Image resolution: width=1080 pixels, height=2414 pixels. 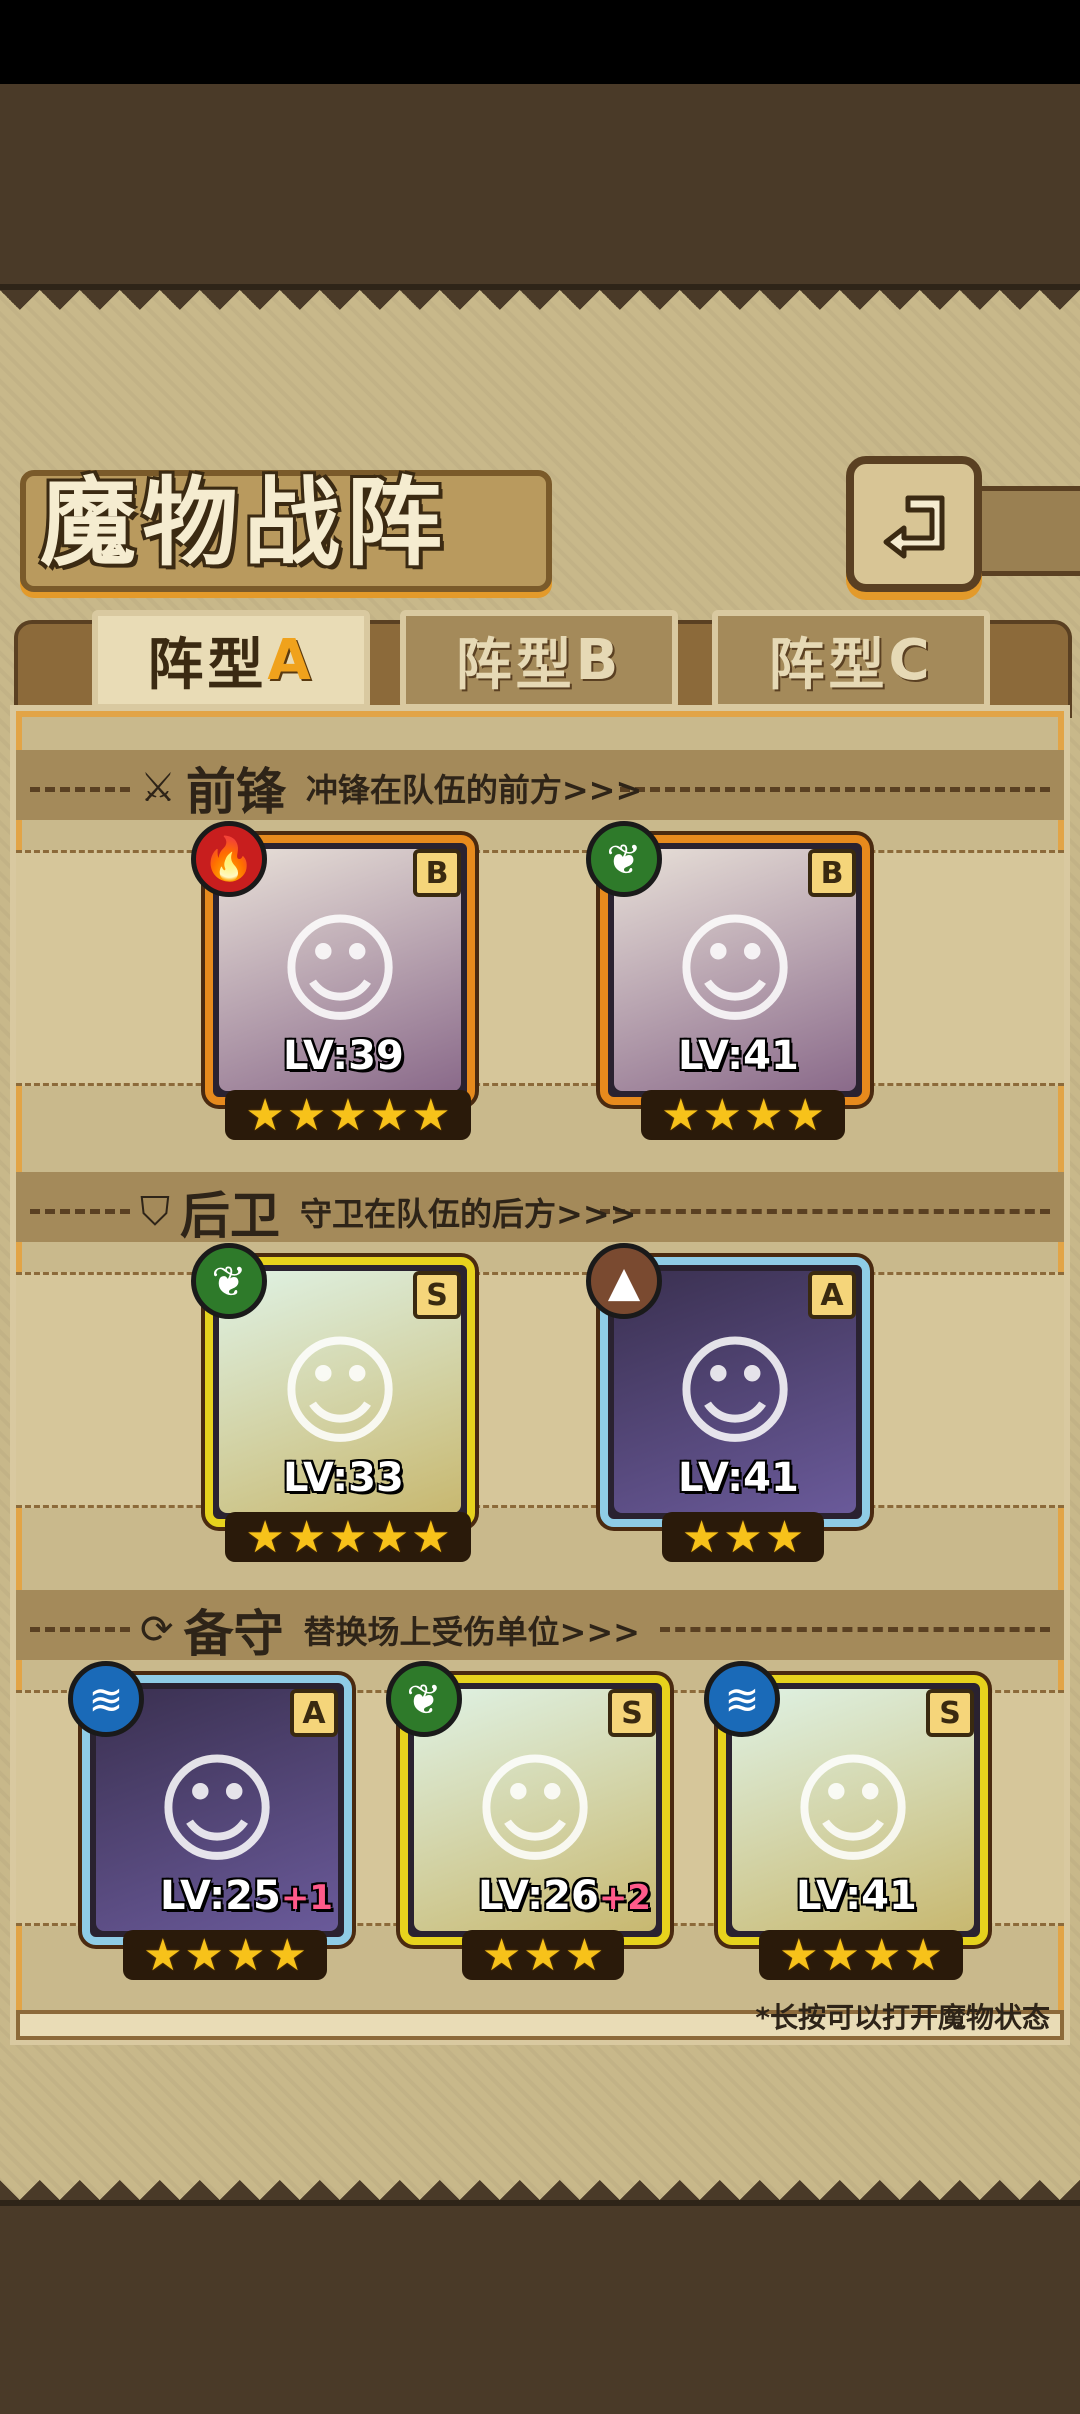 I want to click on torn-edge-top, so click(x=540, y=310).